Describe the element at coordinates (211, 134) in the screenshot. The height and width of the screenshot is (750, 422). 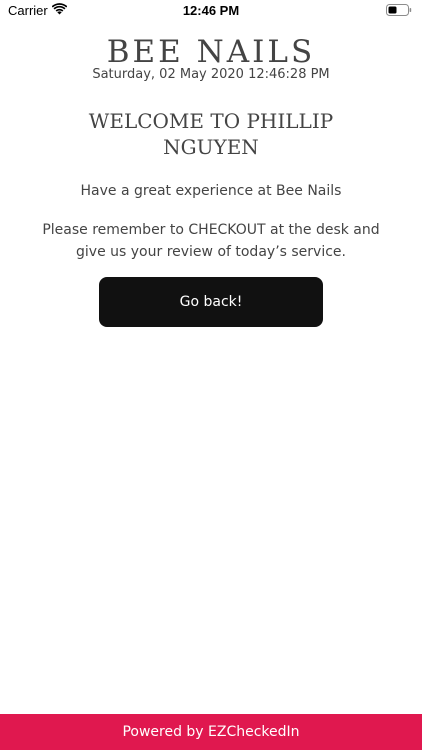
I see `welcome-heading: WELCOME TO PHILLIP NGUYEN` at that location.